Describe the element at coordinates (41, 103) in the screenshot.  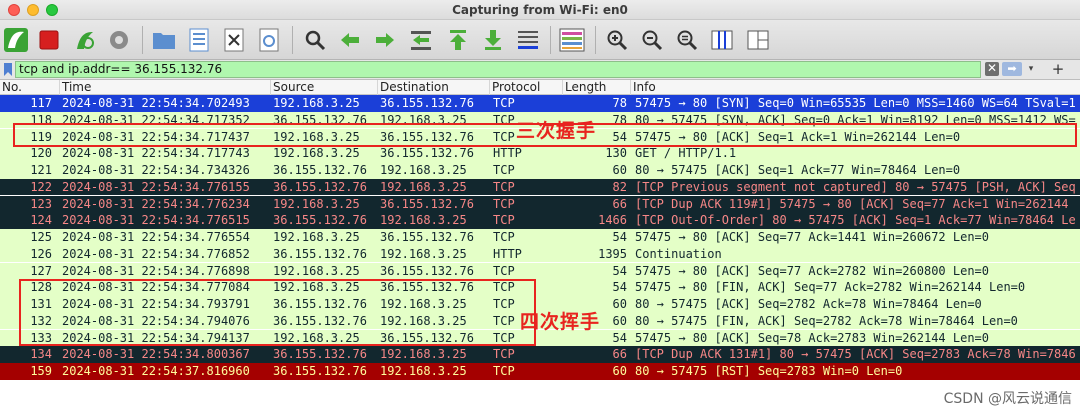
I see `packet-number: 117` at that location.